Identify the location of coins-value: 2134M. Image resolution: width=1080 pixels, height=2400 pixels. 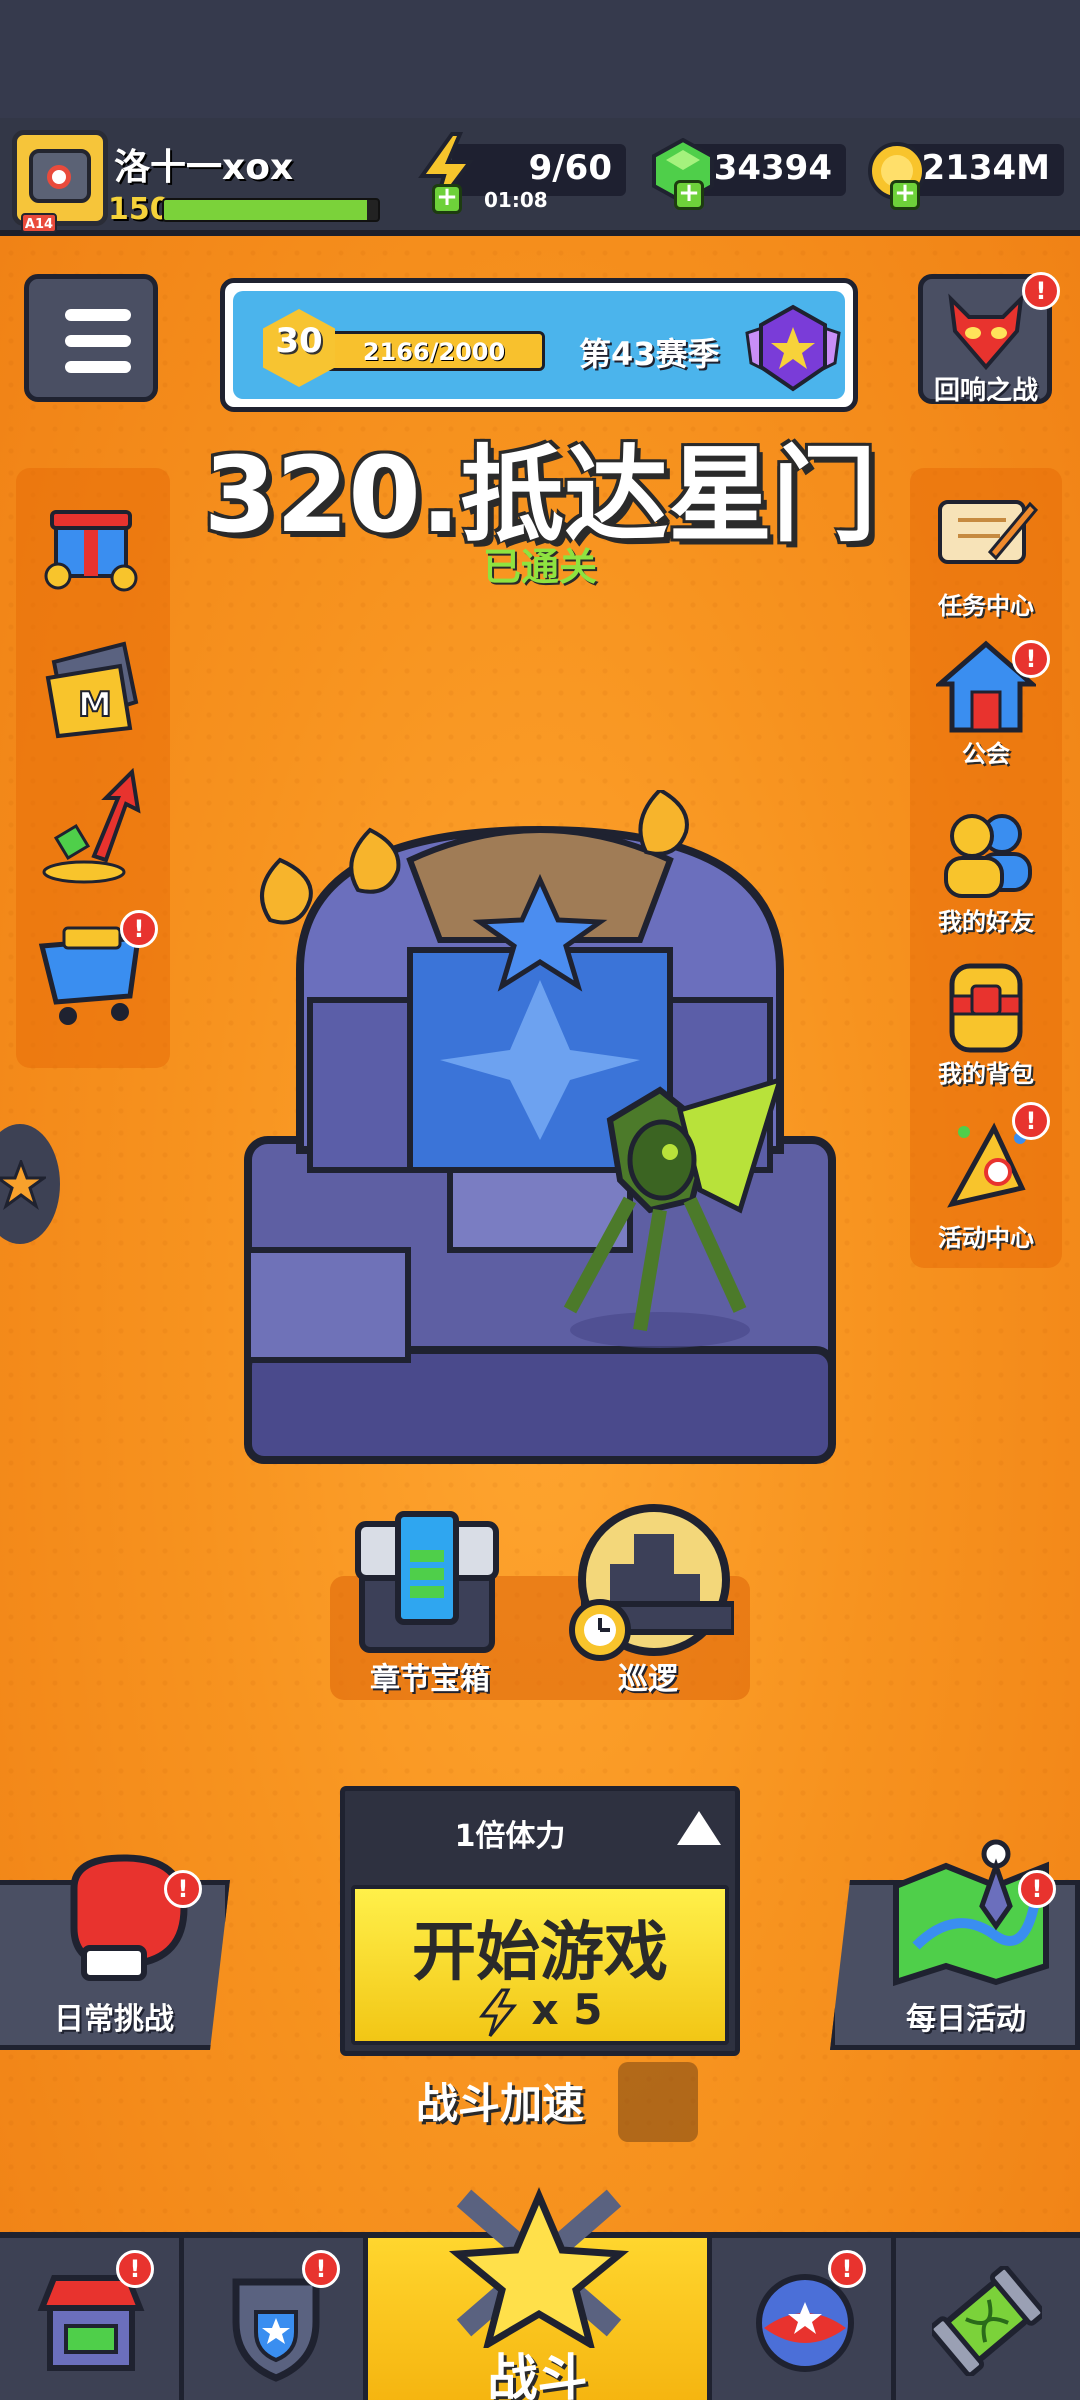
(985, 168).